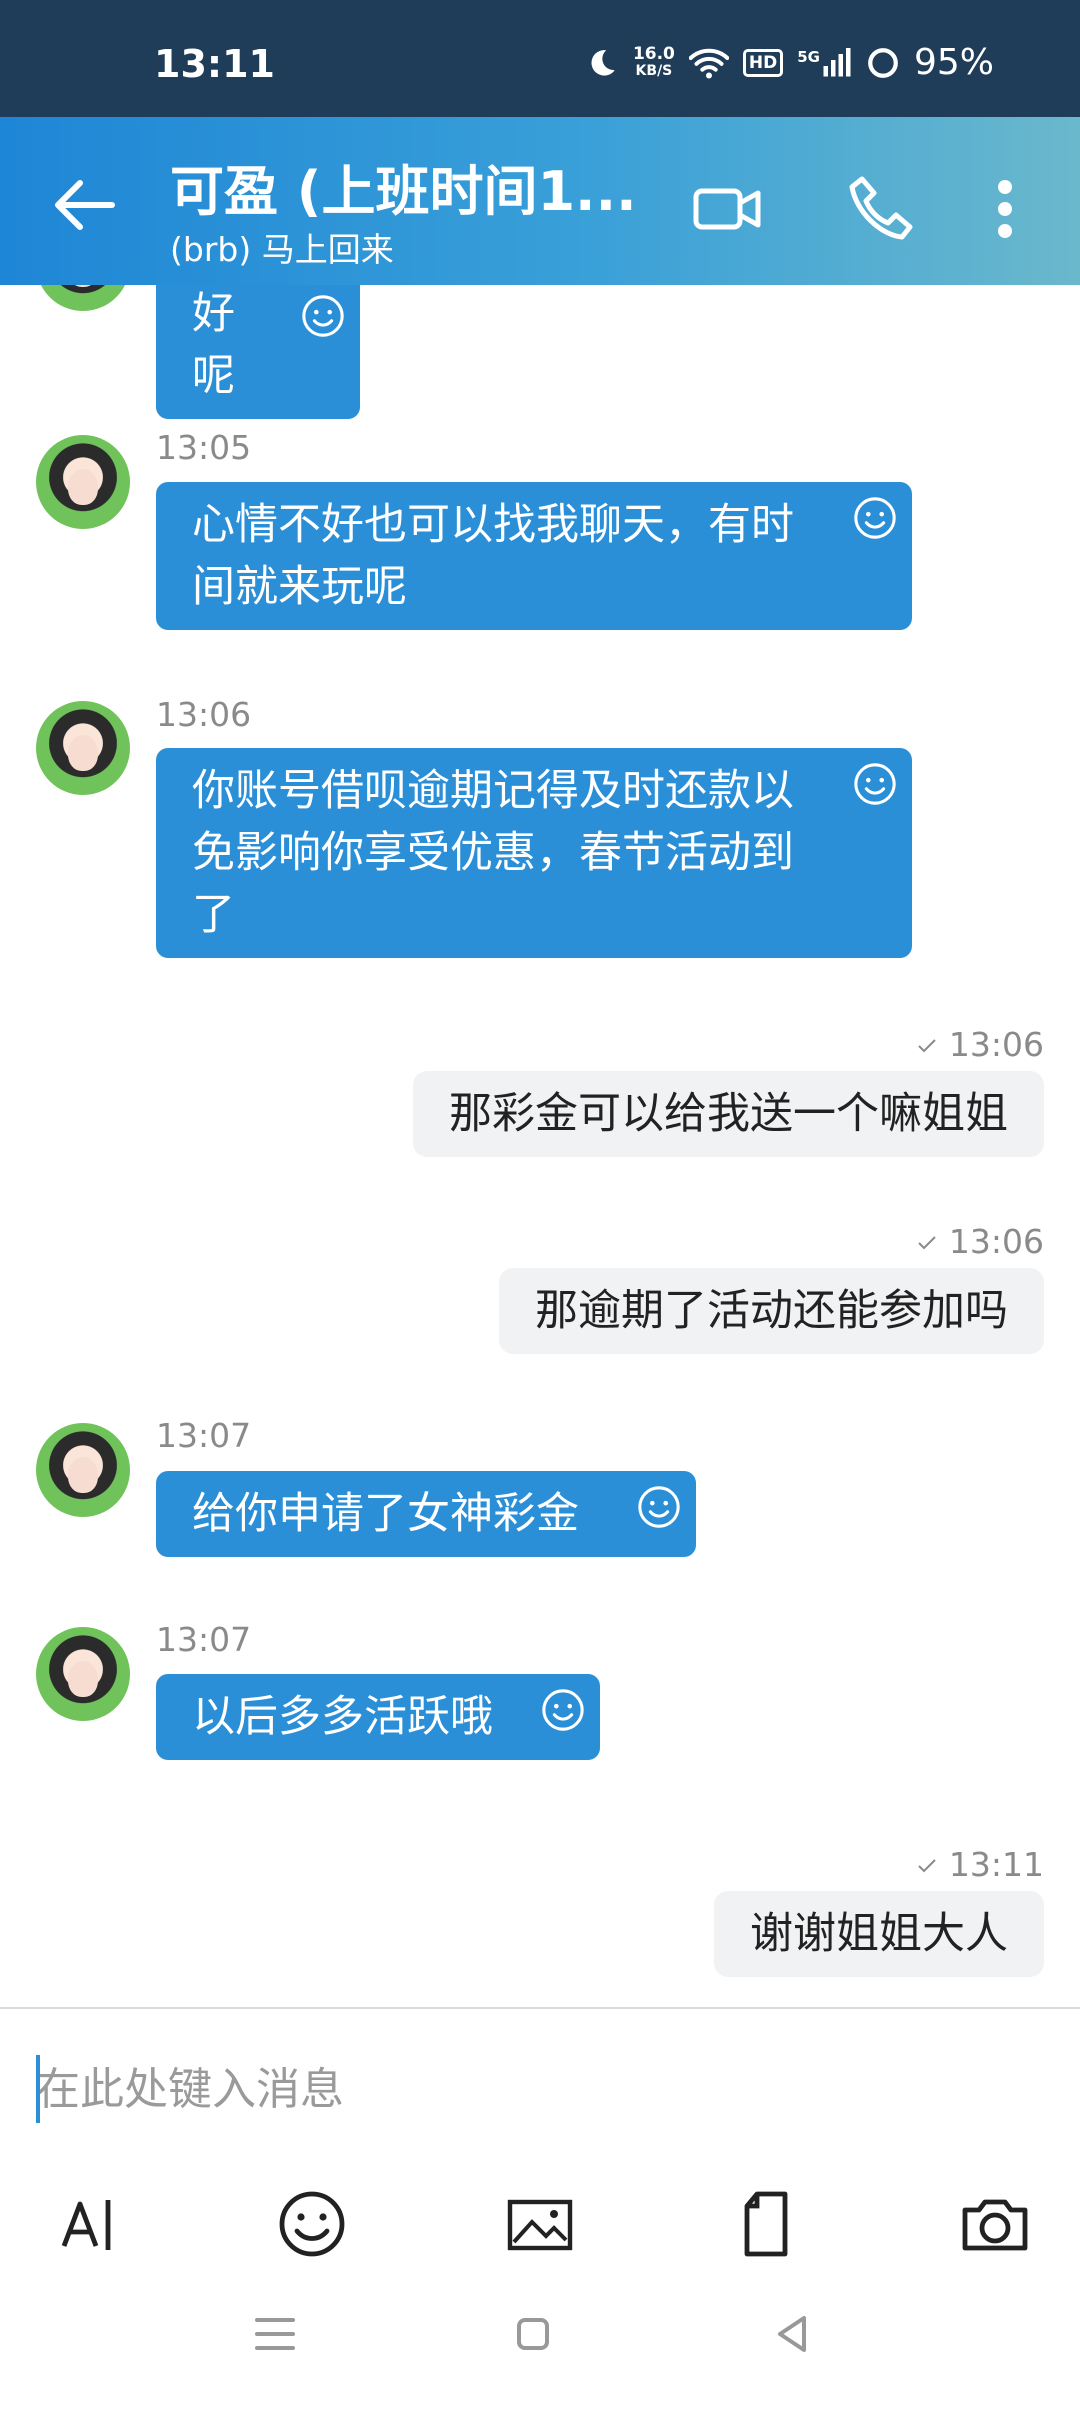  I want to click on hd-badge: HD, so click(763, 62).